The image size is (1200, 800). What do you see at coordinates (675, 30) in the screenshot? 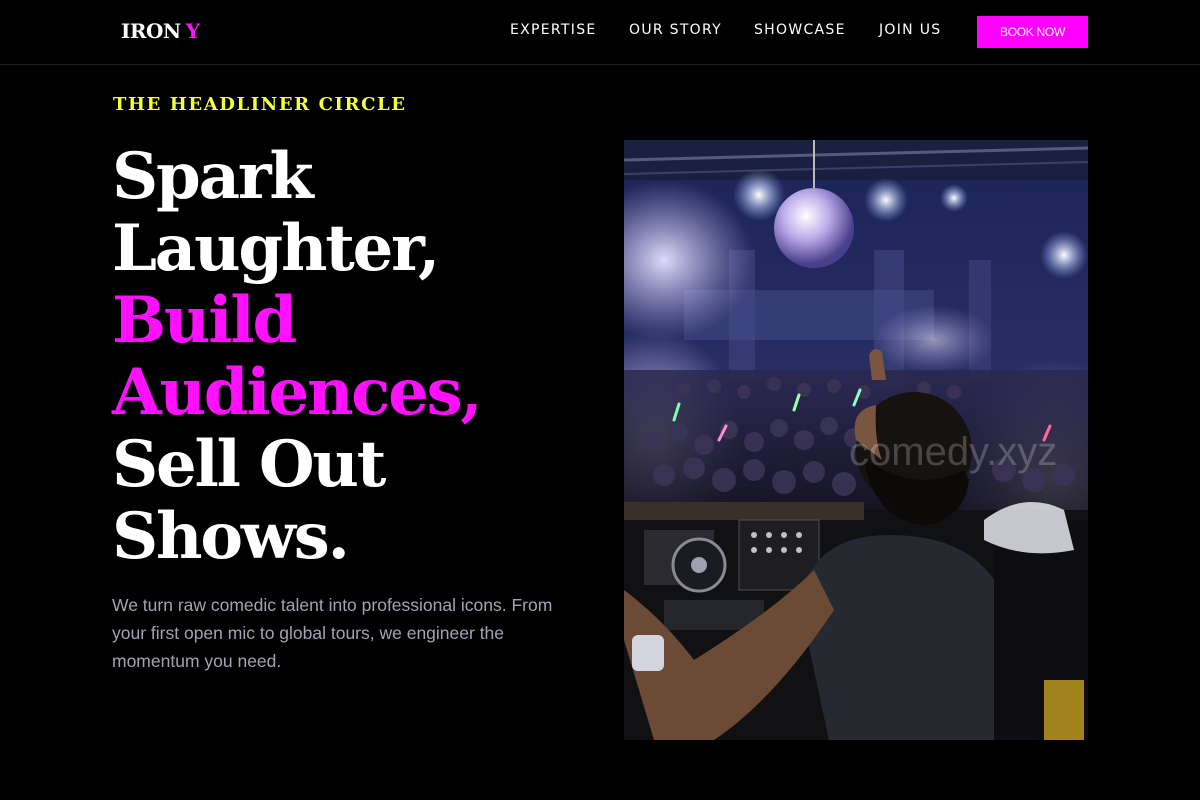
I see `nav-link-our-story: OUR STORY` at bounding box center [675, 30].